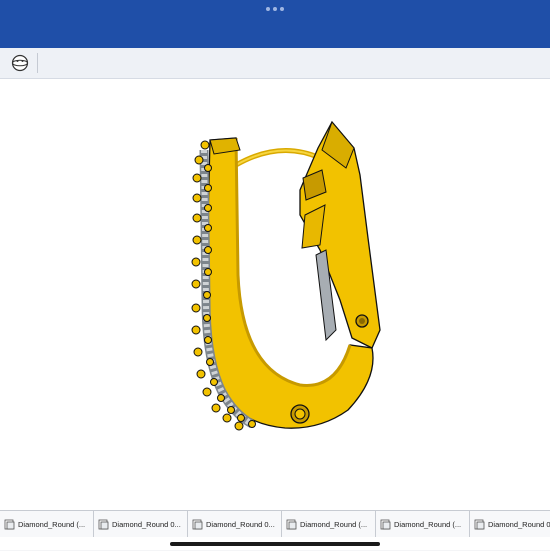  Describe the element at coordinates (300, 414) in the screenshot. I see `lower-hinge-hole-inner` at that location.